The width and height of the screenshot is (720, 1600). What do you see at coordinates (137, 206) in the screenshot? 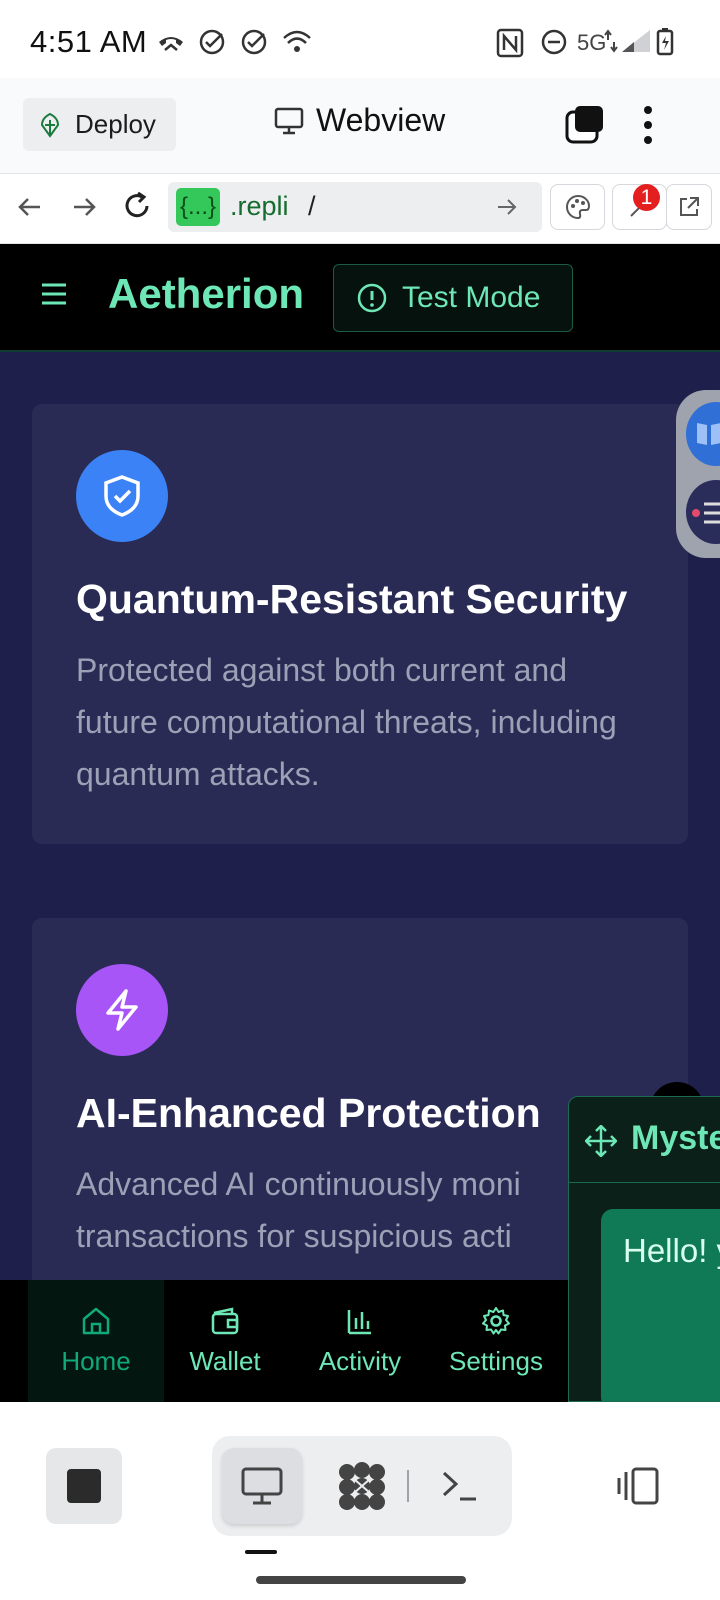
I see `reload-icon` at bounding box center [137, 206].